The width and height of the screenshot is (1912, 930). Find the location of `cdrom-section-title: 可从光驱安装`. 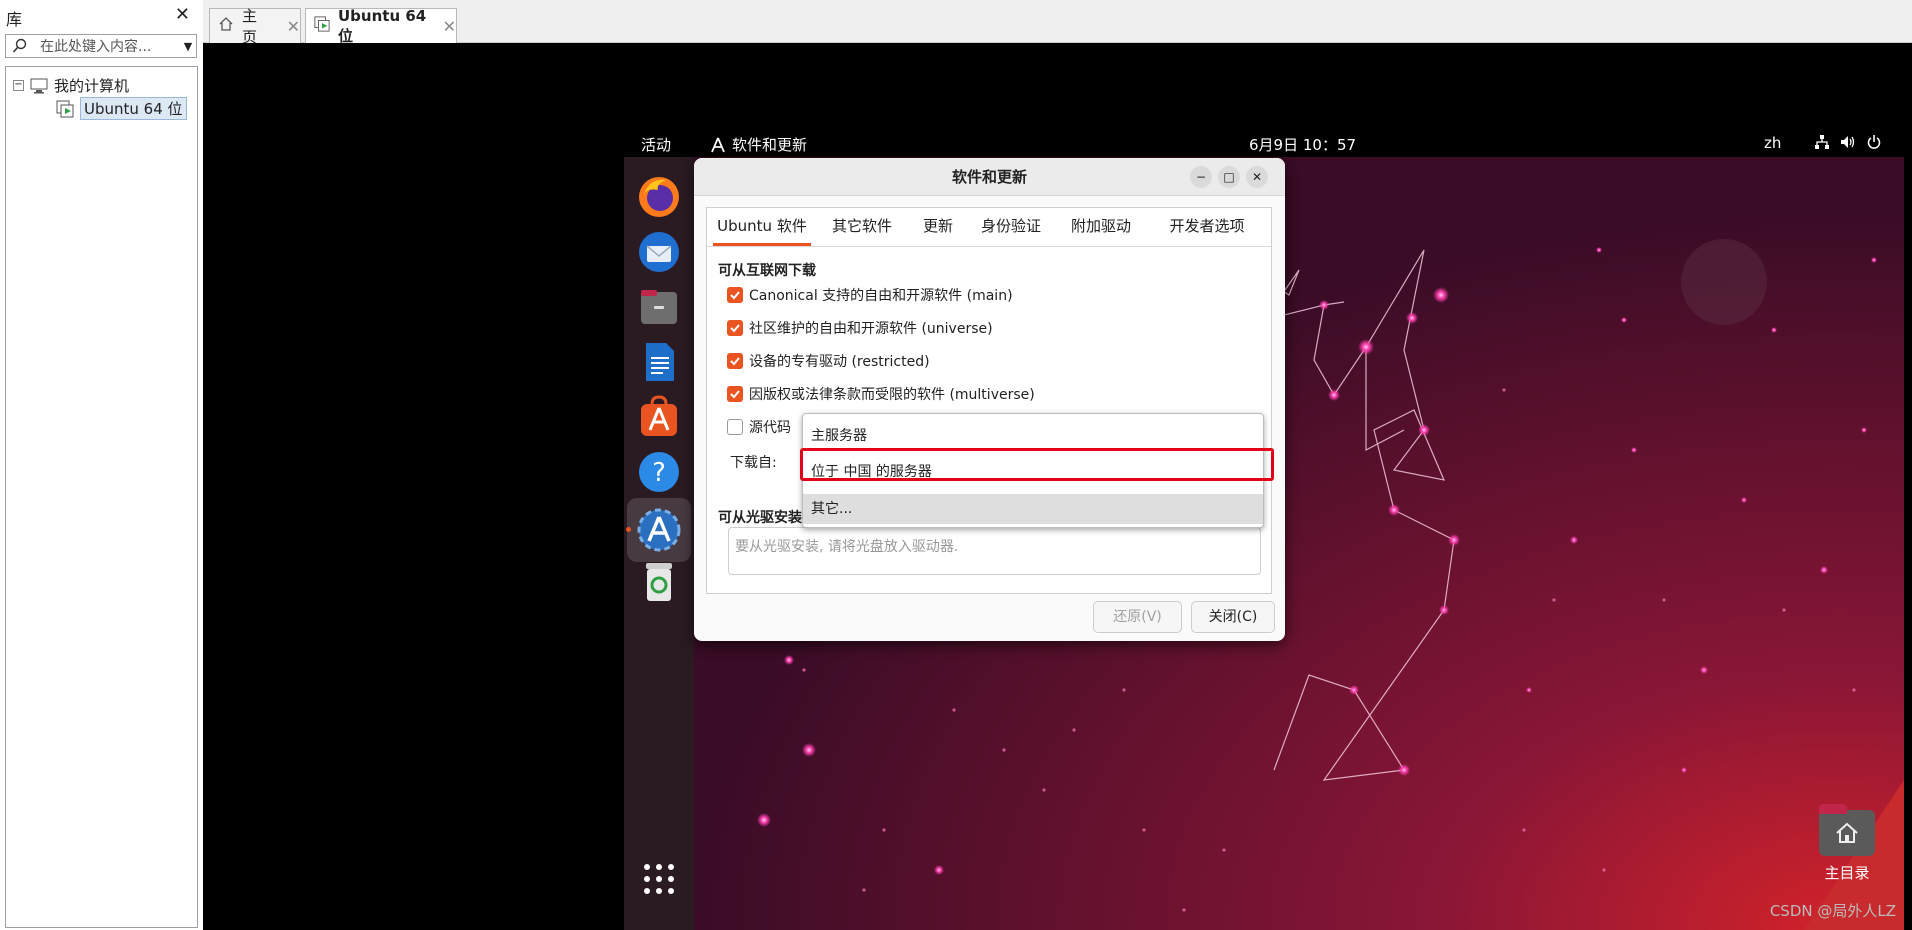

cdrom-section-title: 可从光驱安装 is located at coordinates (760, 518).